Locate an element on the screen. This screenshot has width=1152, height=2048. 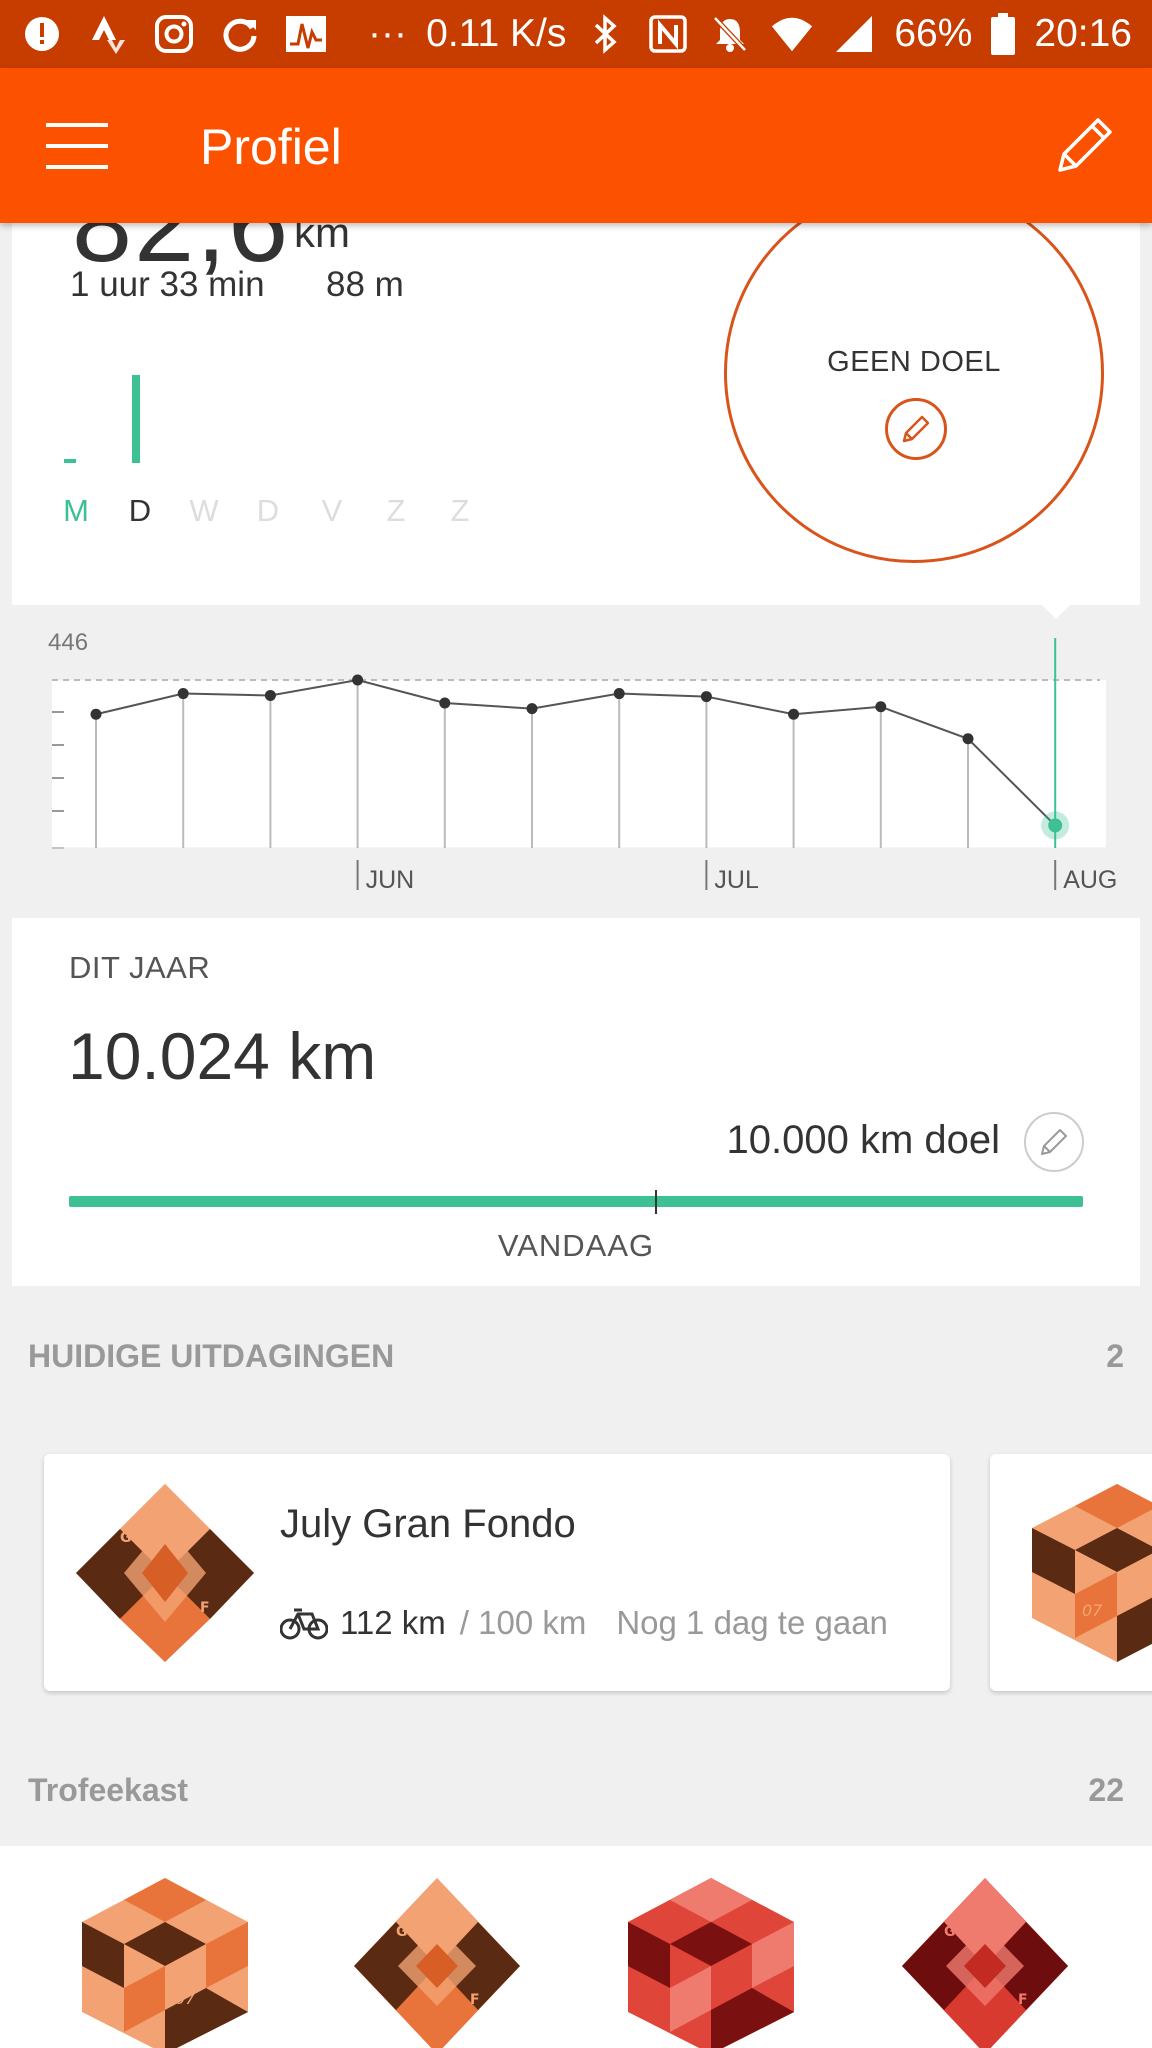
activity-icon is located at coordinates (306, 34).